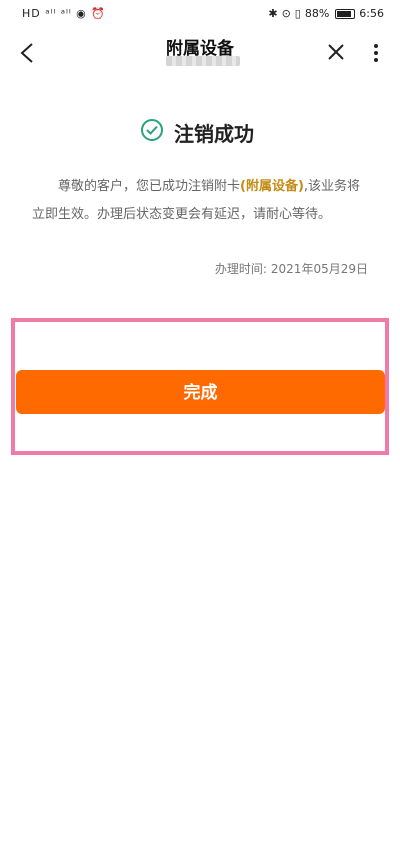  Describe the element at coordinates (317, 13) in the screenshot. I see `battery-percent: 88%` at that location.